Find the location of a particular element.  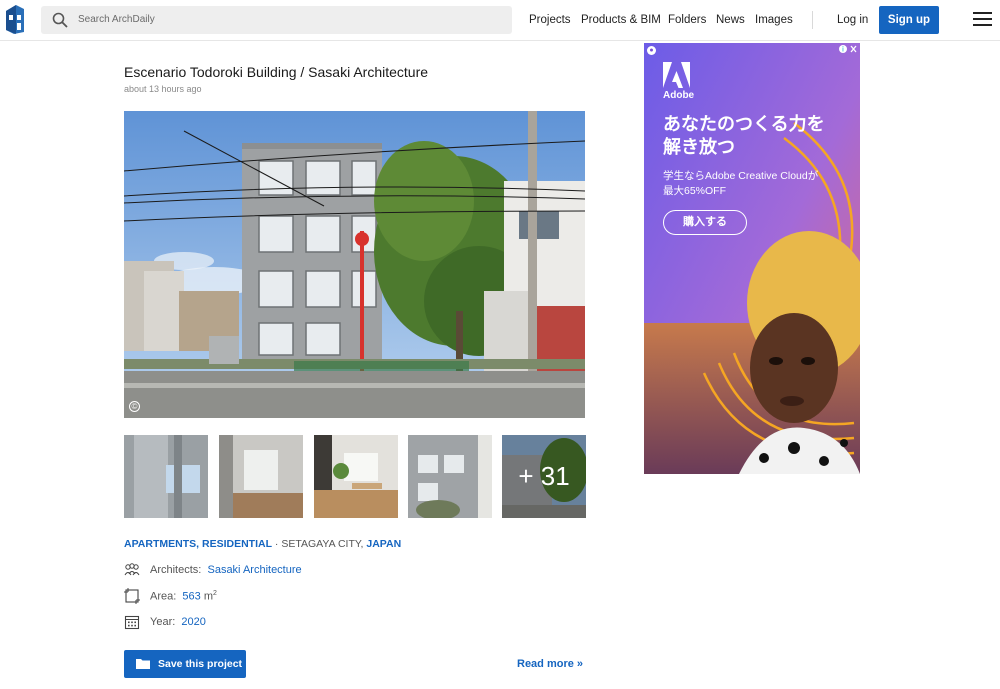

nav-news: News is located at coordinates (730, 20).